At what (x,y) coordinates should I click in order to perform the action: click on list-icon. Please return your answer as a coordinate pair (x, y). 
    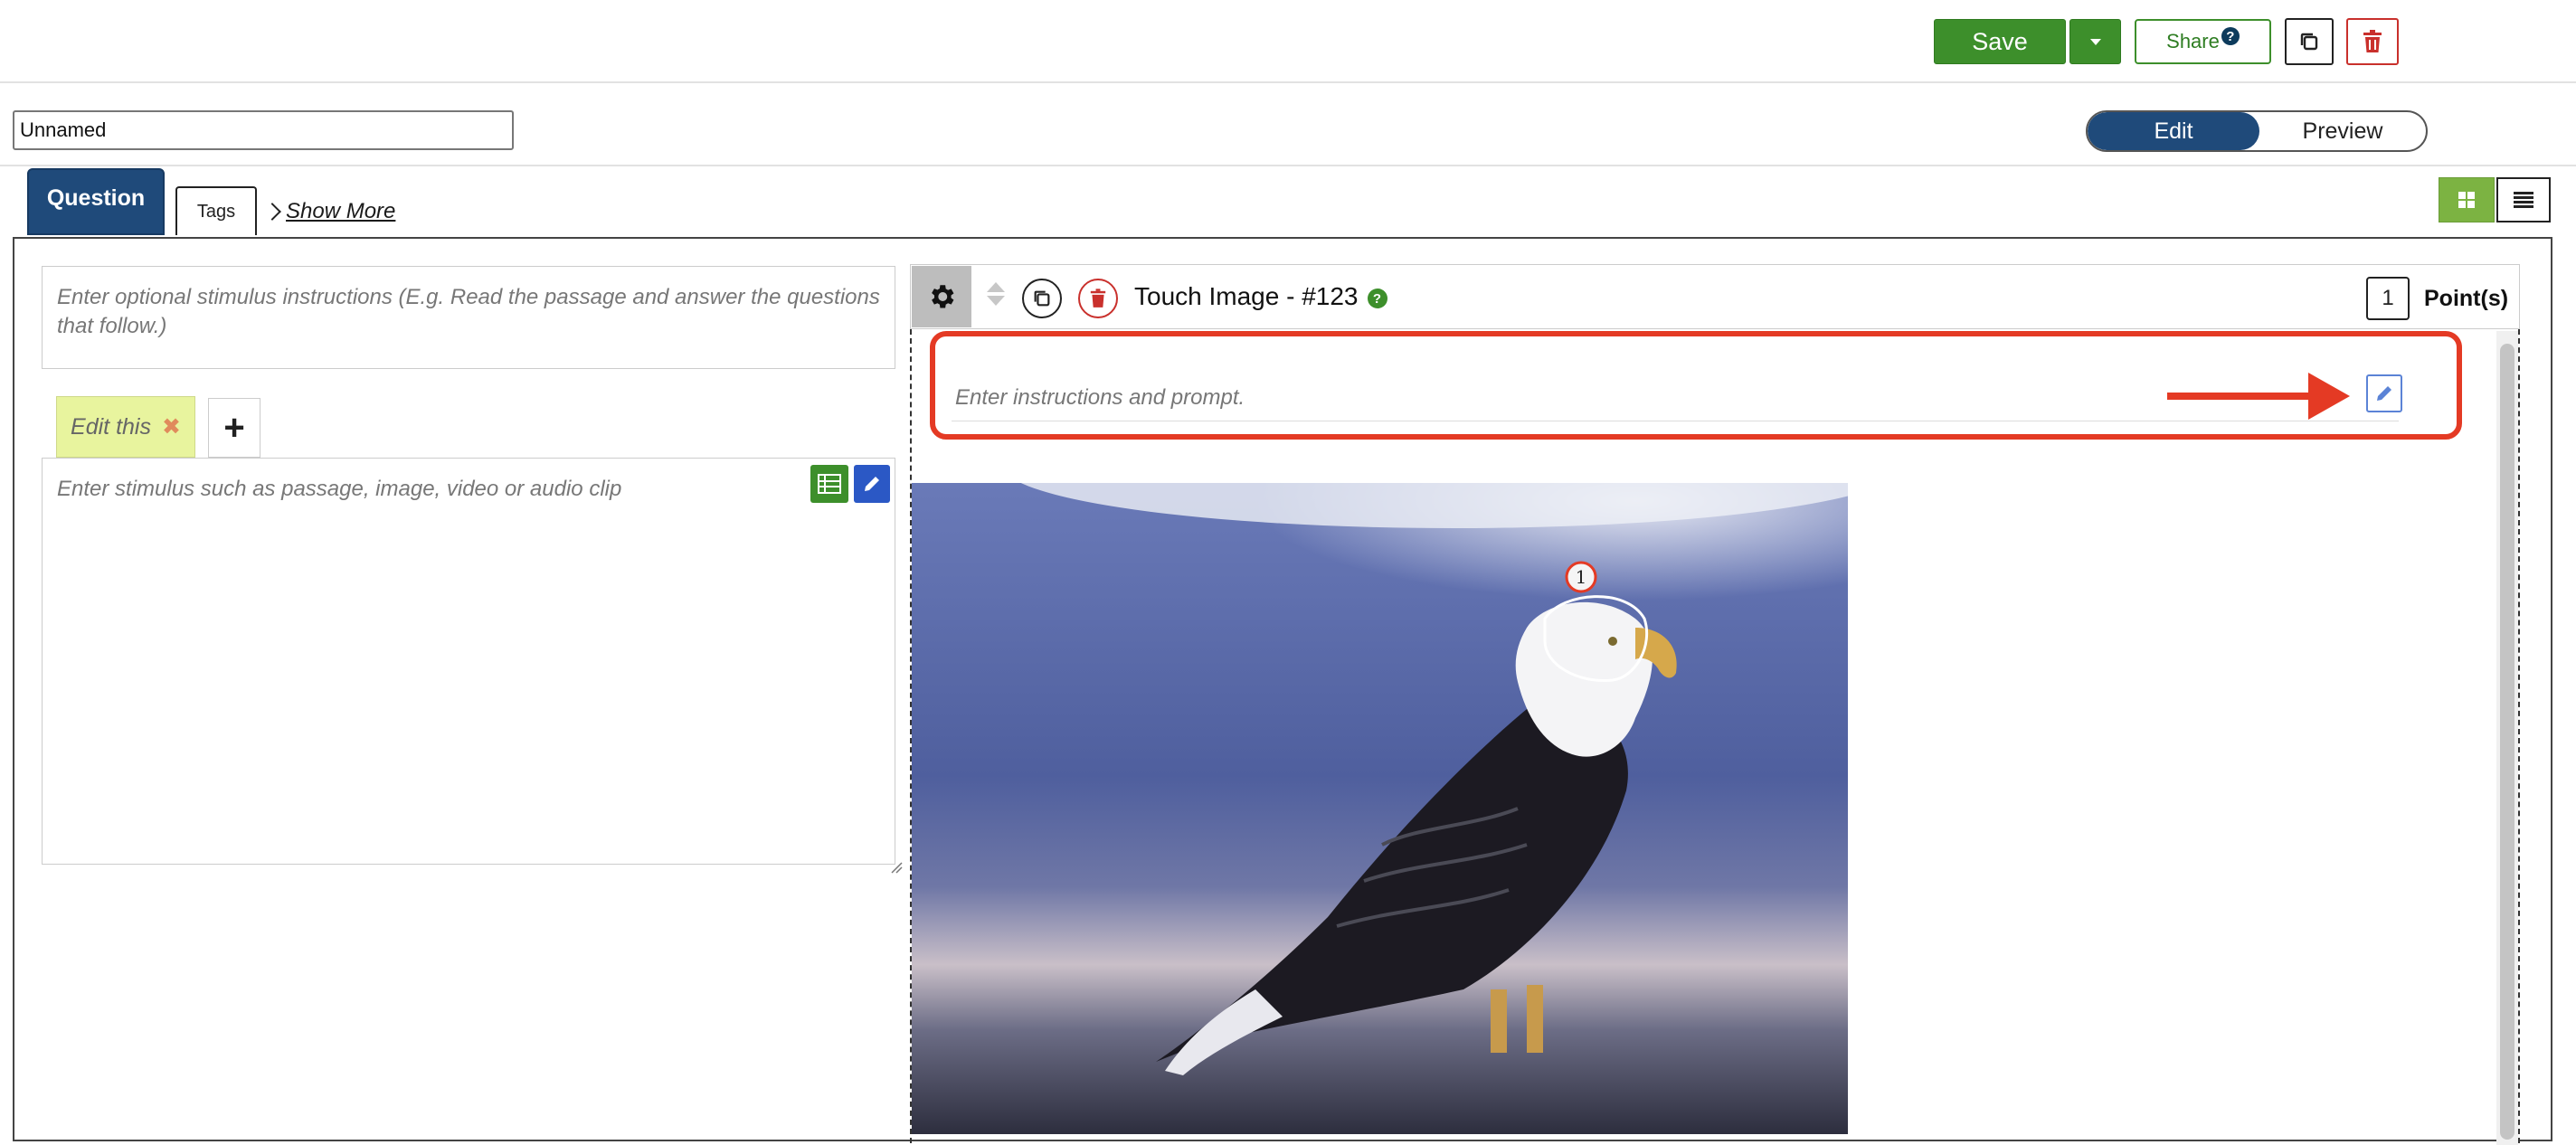
    Looking at the image, I should click on (2523, 200).